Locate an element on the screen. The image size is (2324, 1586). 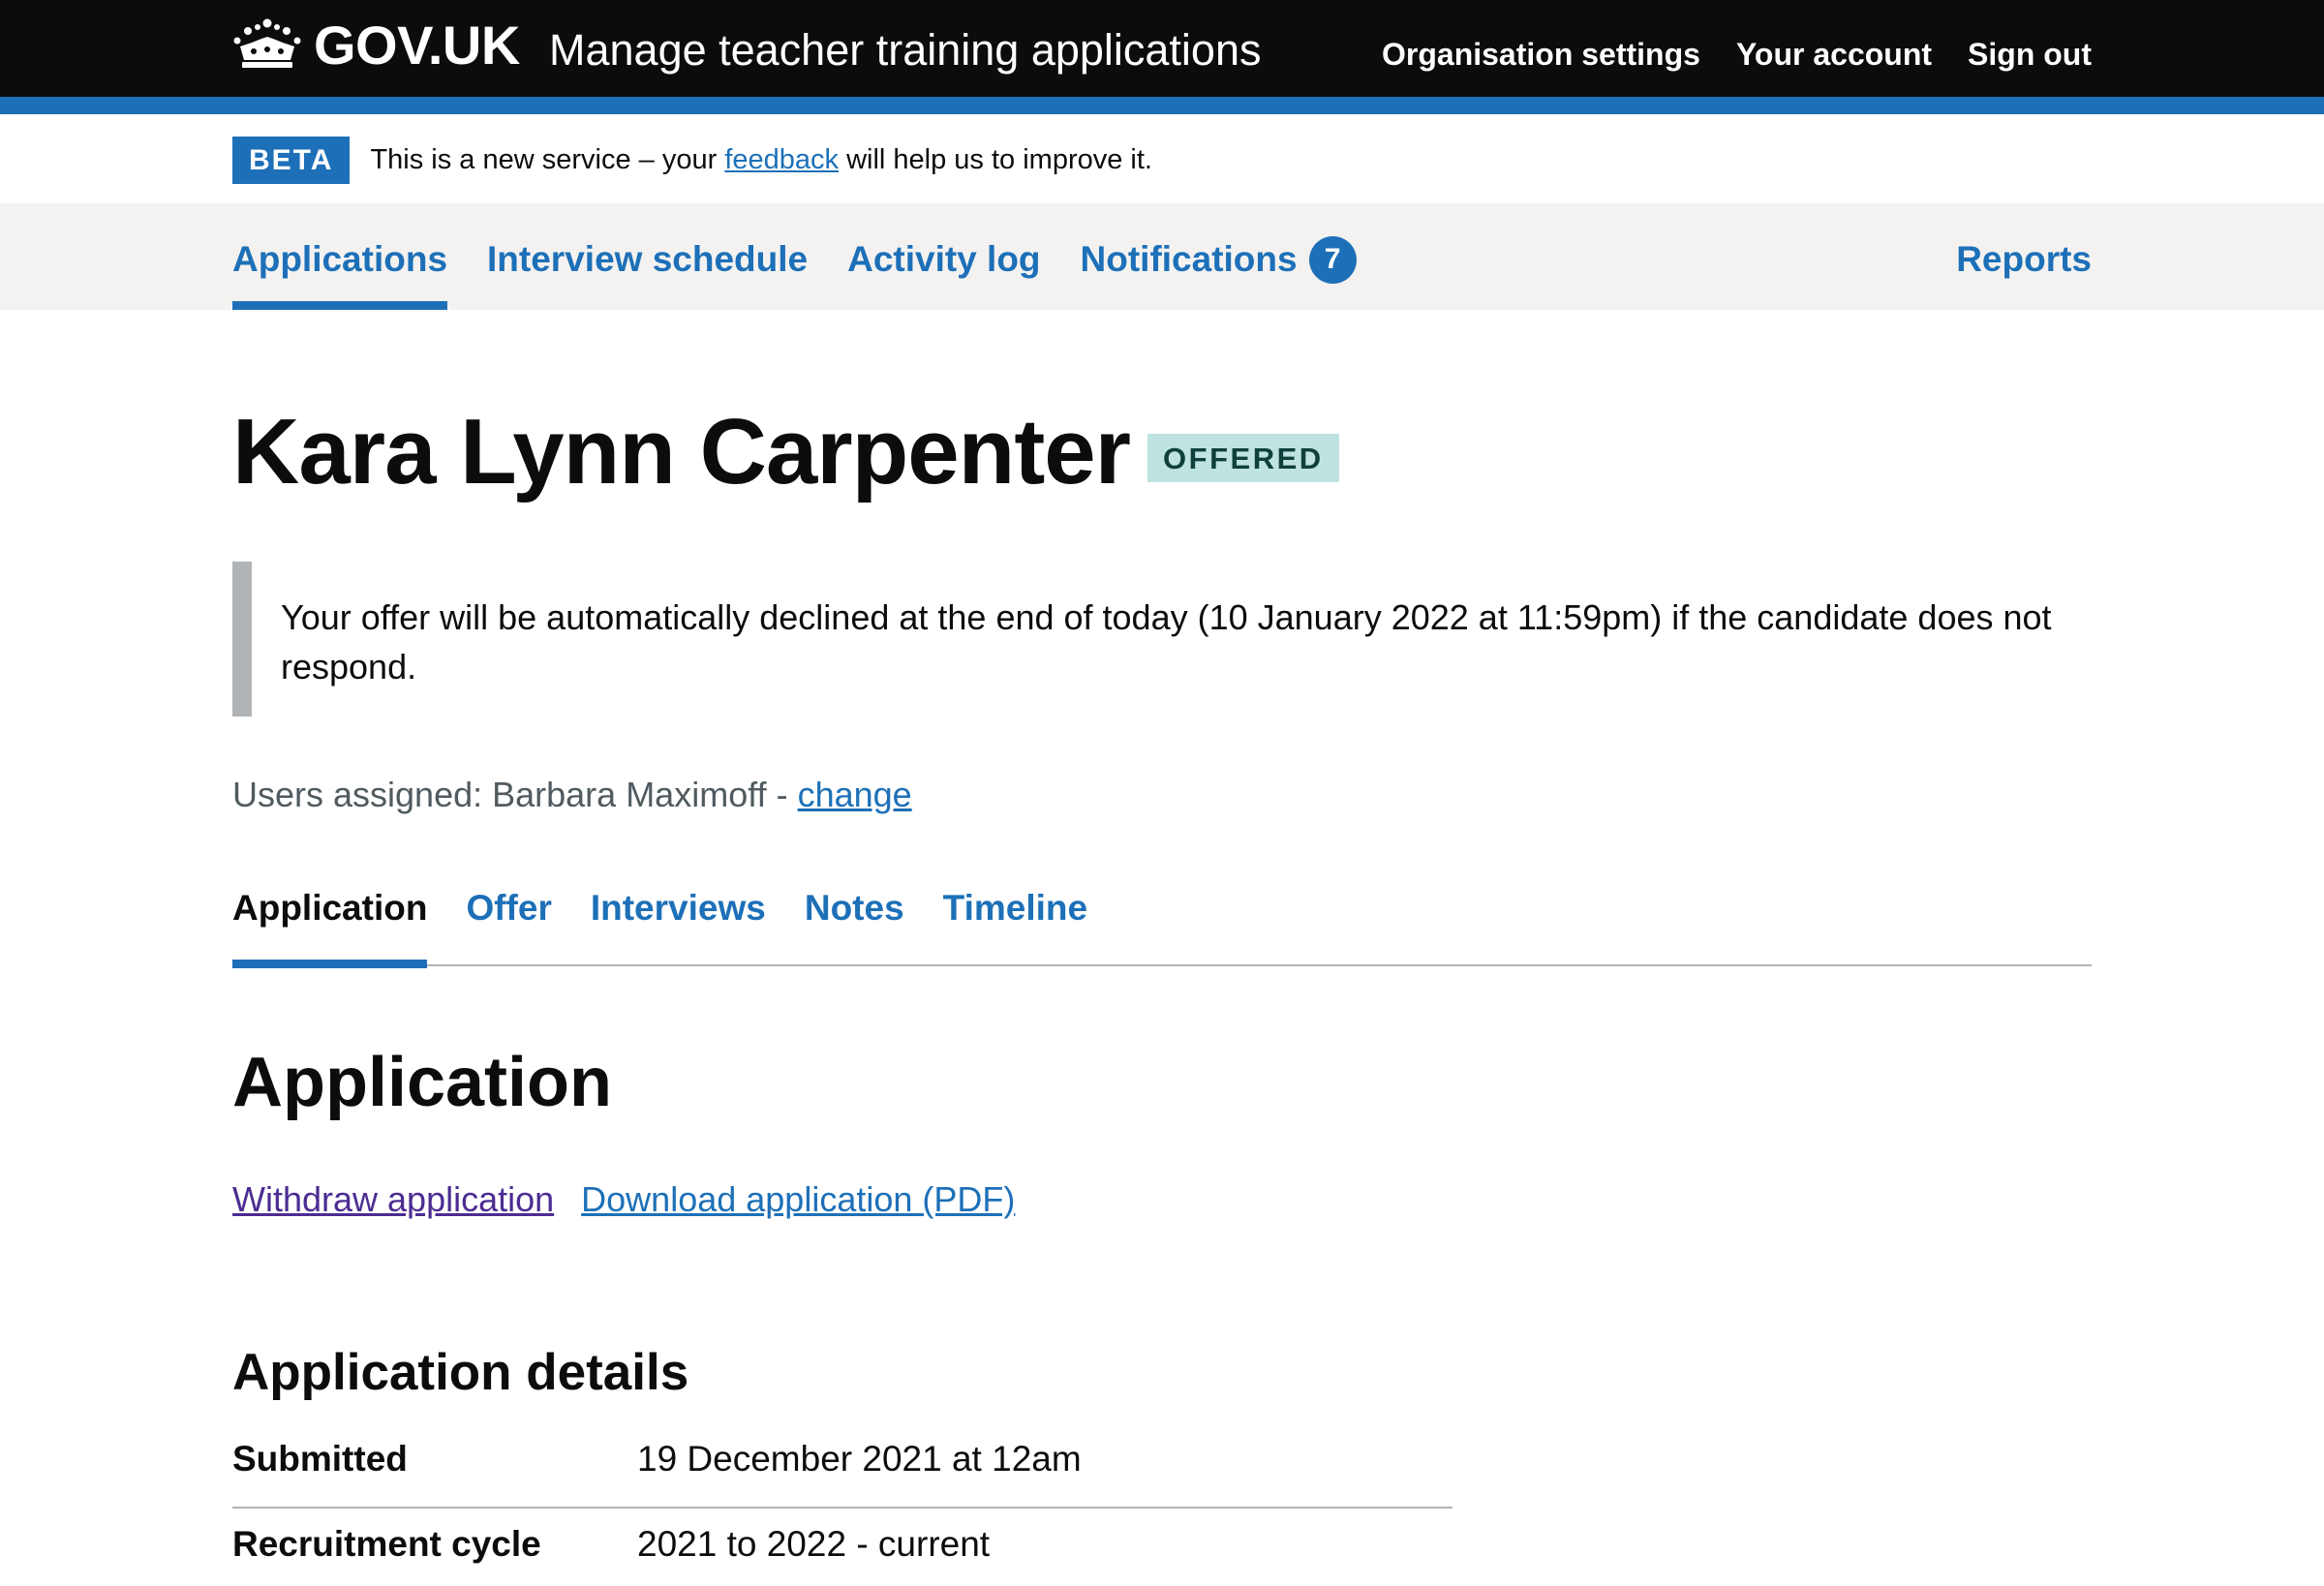
your-account-link: Your account is located at coordinates (1834, 55).